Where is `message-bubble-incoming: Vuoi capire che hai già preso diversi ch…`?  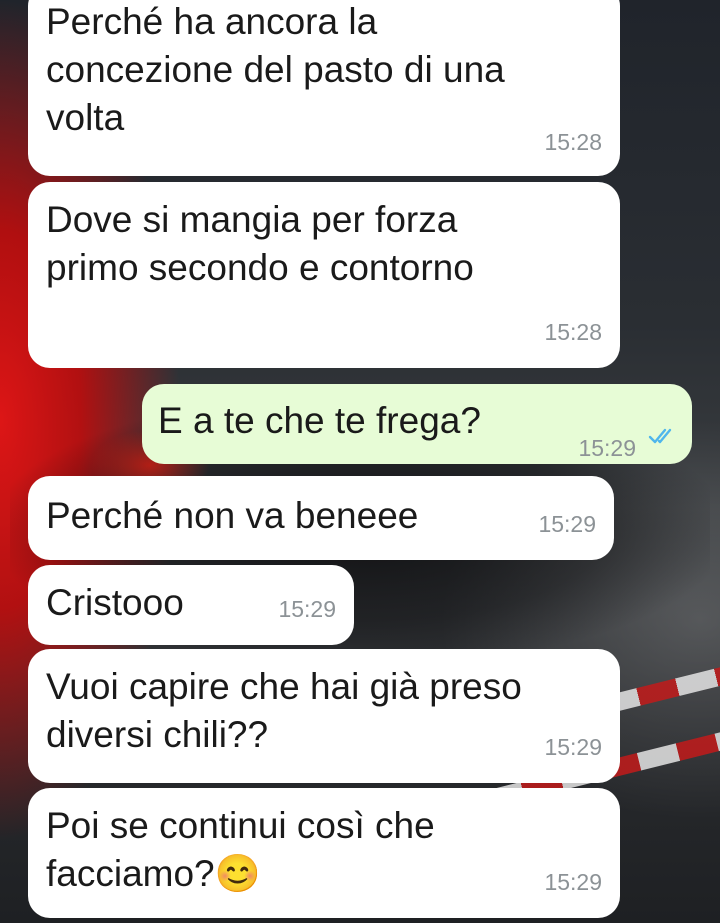 message-bubble-incoming: Vuoi capire che hai già preso diversi ch… is located at coordinates (324, 716).